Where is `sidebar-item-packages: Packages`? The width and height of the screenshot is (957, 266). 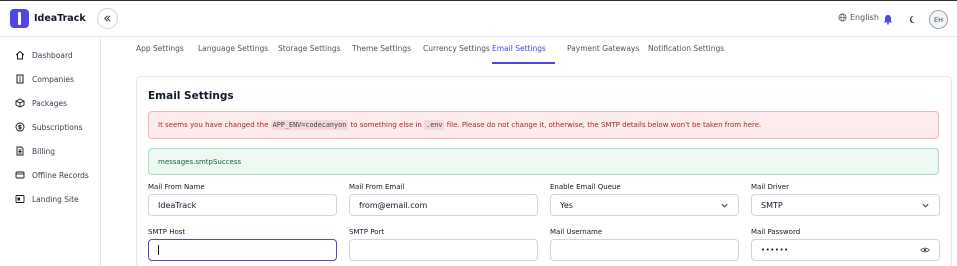 sidebar-item-packages: Packages is located at coordinates (41, 103).